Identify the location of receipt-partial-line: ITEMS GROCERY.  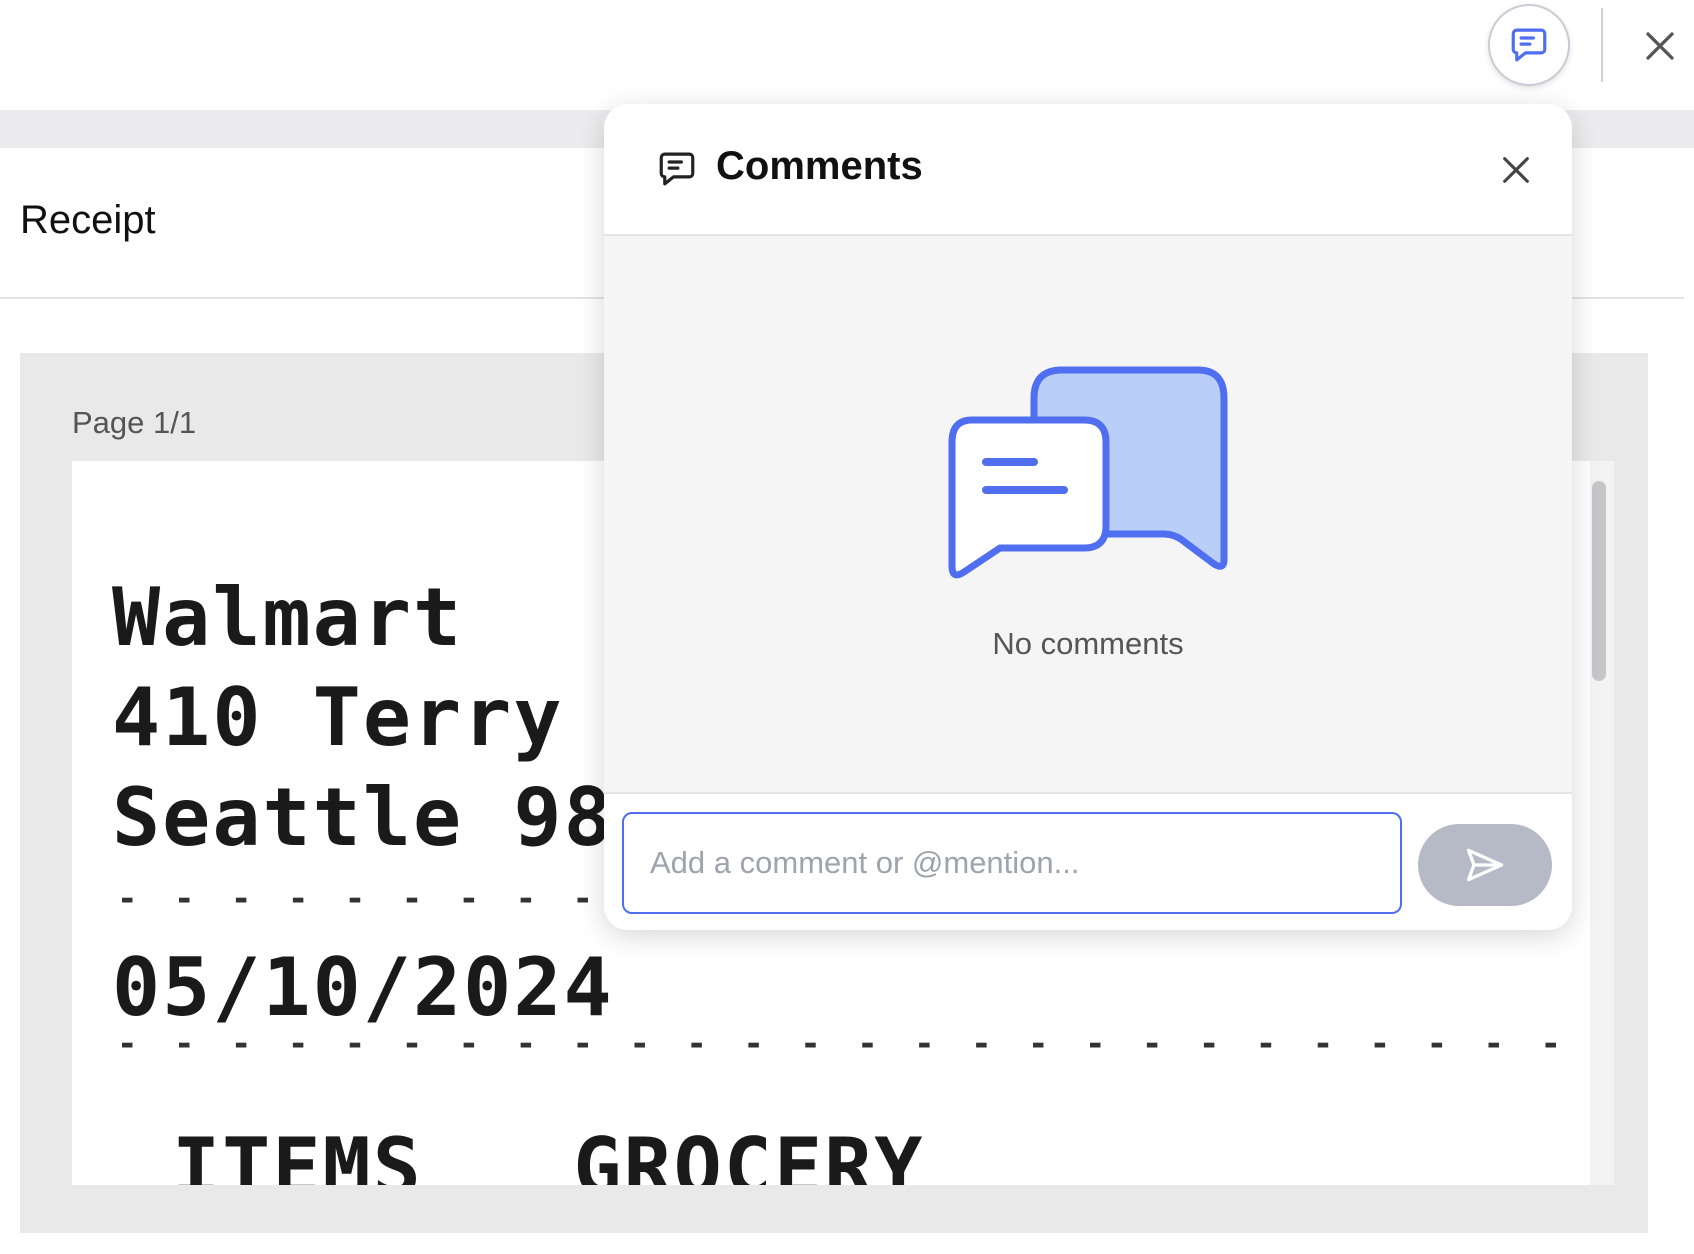
(548, 1153).